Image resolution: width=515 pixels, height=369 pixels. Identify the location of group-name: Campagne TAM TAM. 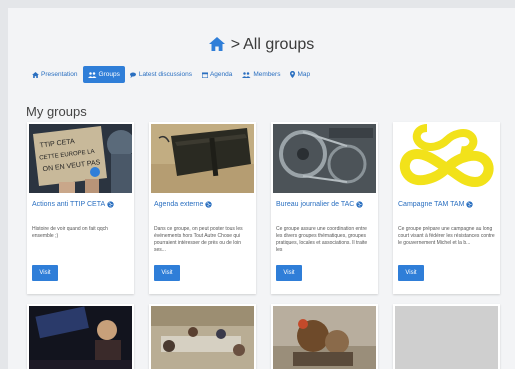
(431, 204).